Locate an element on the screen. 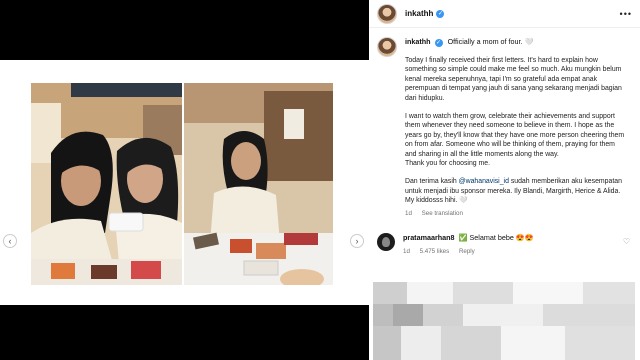 This screenshot has width=640, height=360. post-username: inkathh is located at coordinates (419, 13).